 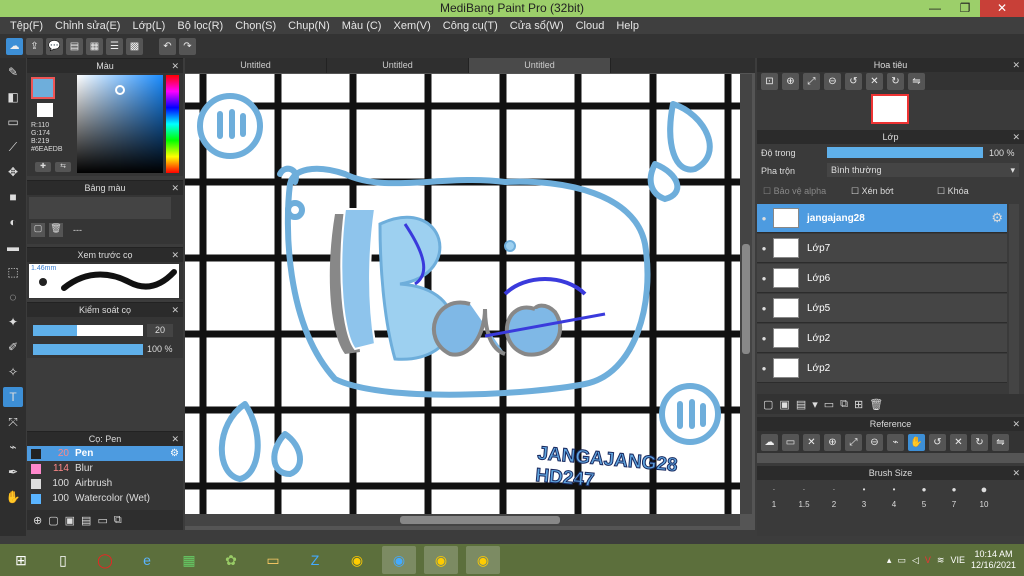 What do you see at coordinates (627, 26) in the screenshot?
I see `menu-help: Help` at bounding box center [627, 26].